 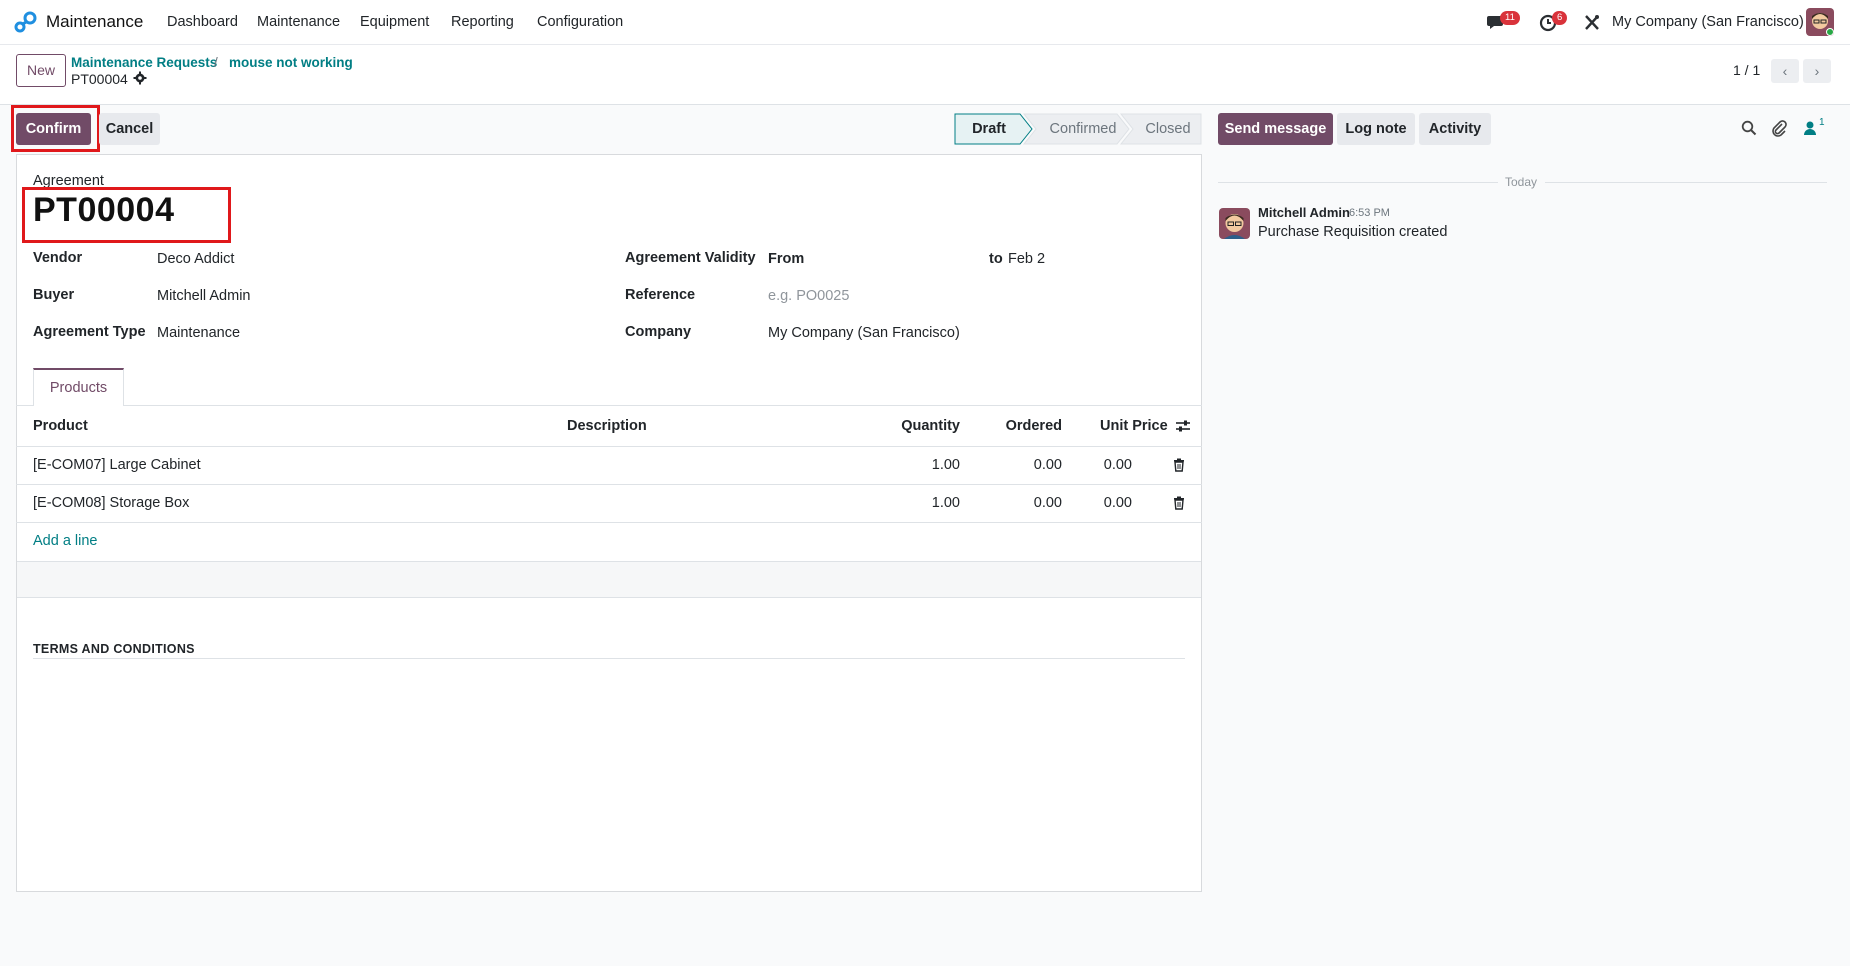 I want to click on company-switcher: My Company (San Francisco), so click(x=1708, y=22).